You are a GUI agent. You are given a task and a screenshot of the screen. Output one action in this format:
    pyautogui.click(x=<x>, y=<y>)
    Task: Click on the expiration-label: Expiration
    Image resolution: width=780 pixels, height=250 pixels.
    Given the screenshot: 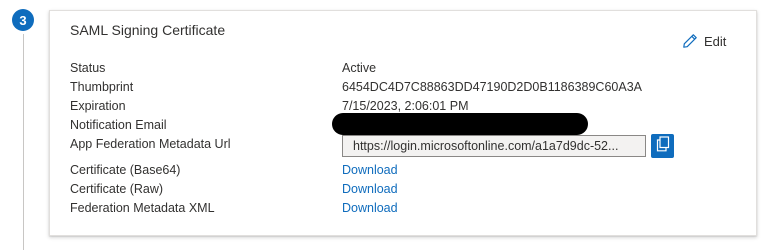 What is the action you would take?
    pyautogui.click(x=98, y=106)
    